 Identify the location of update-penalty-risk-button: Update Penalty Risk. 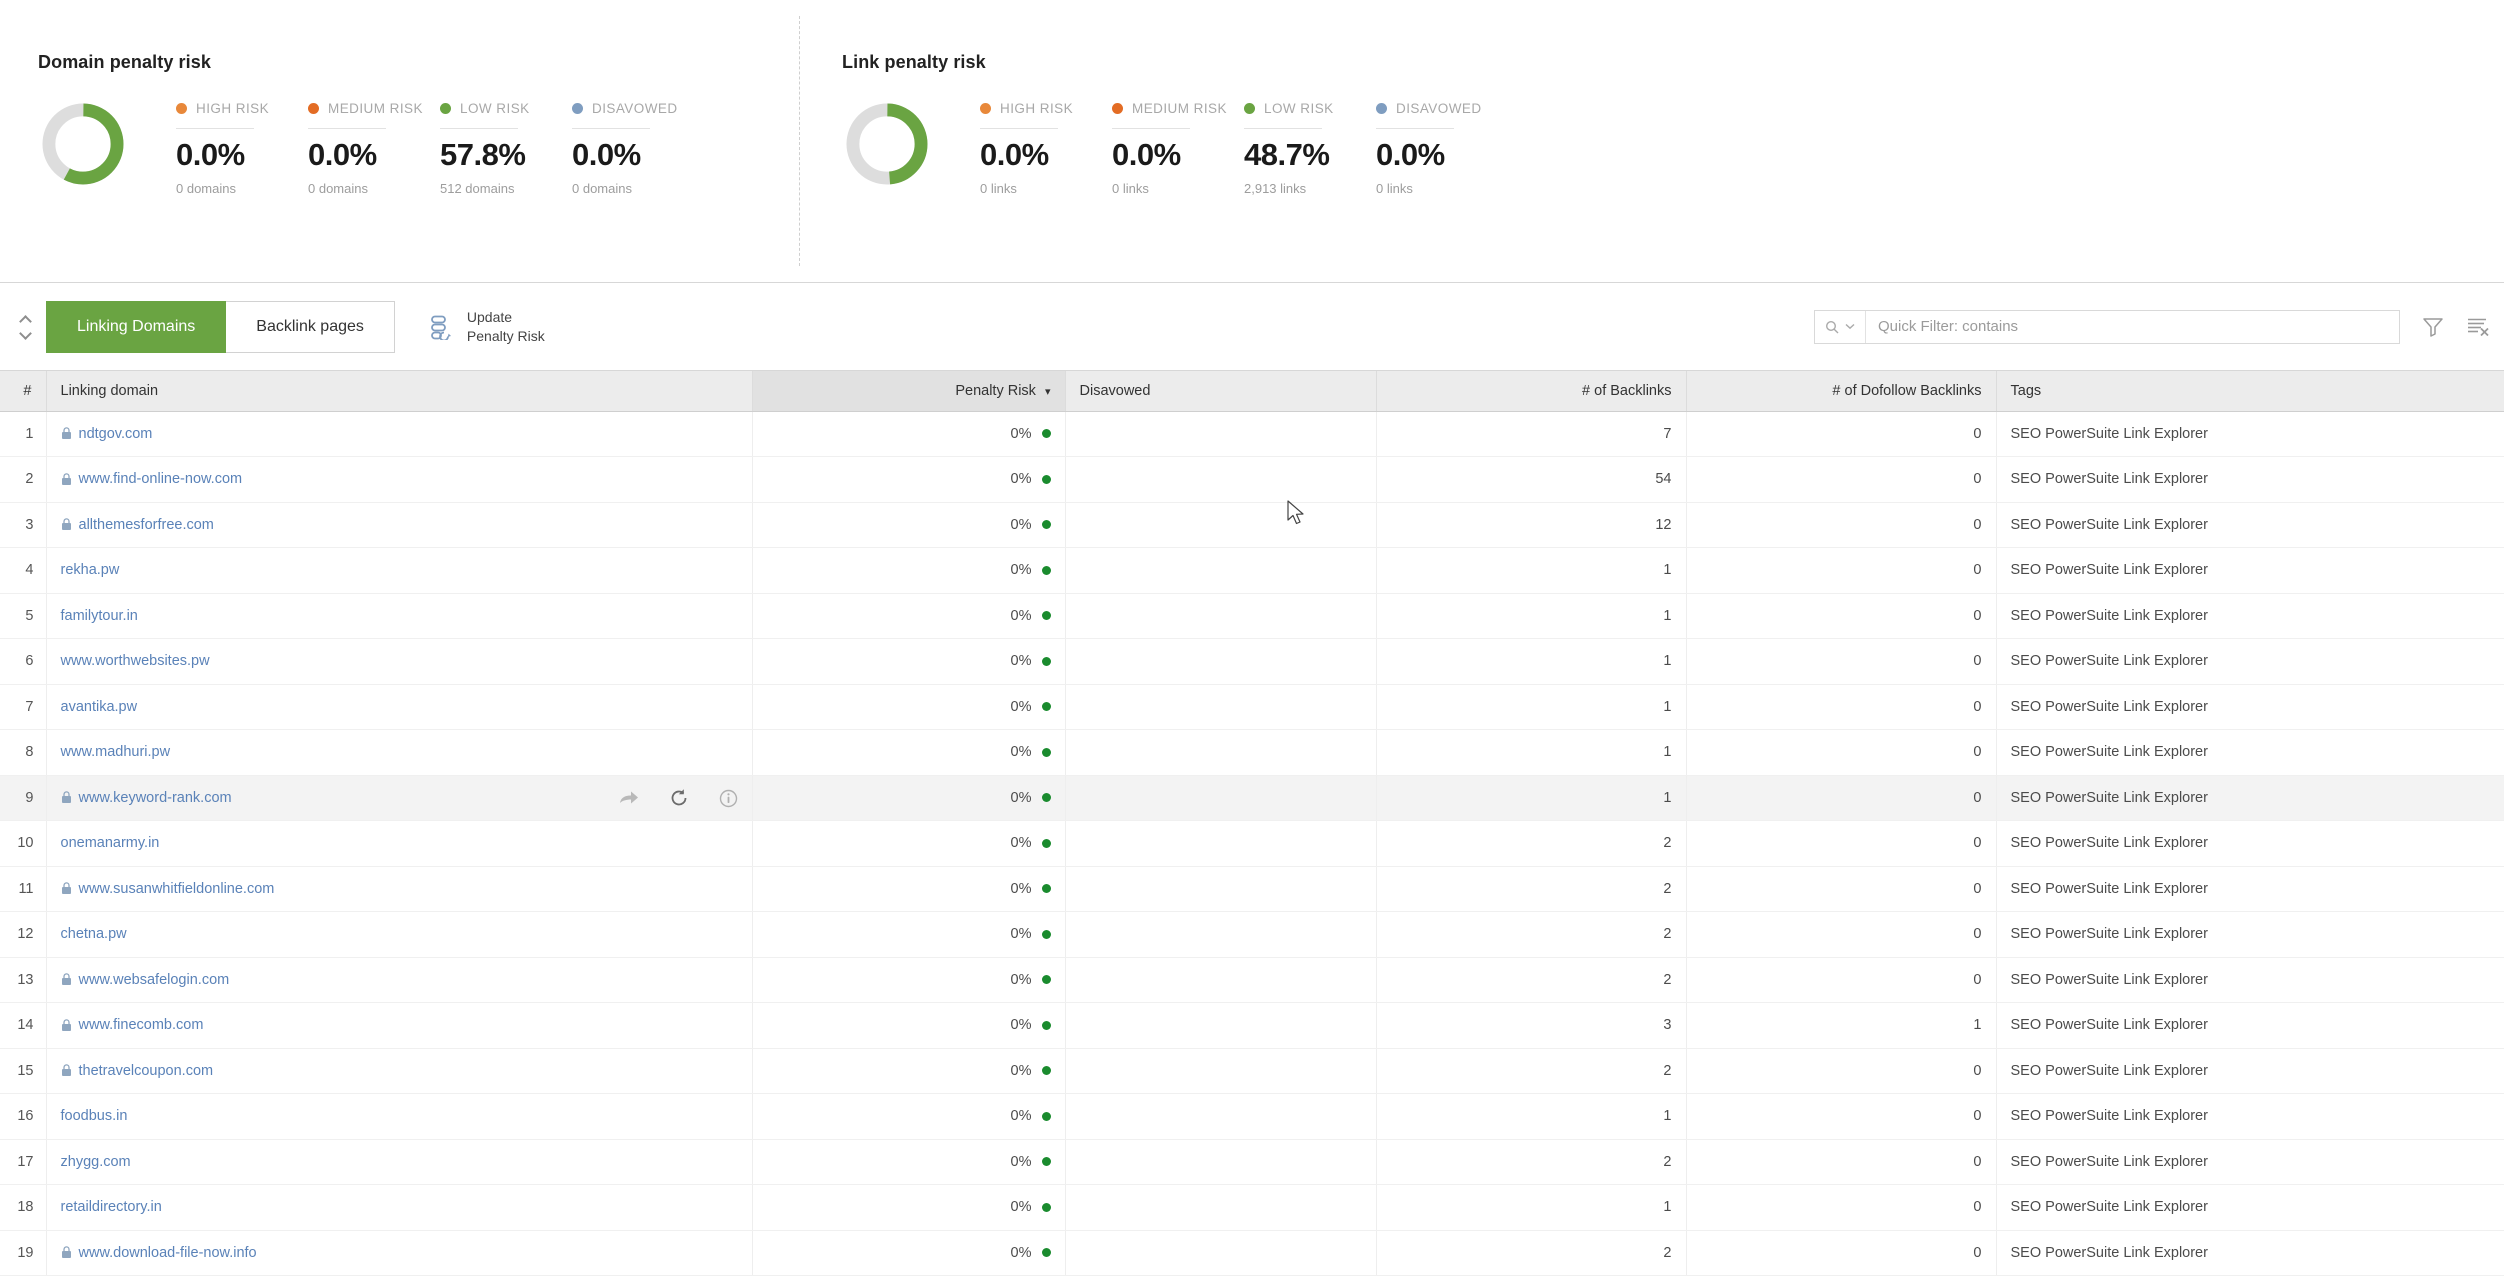
(487, 327).